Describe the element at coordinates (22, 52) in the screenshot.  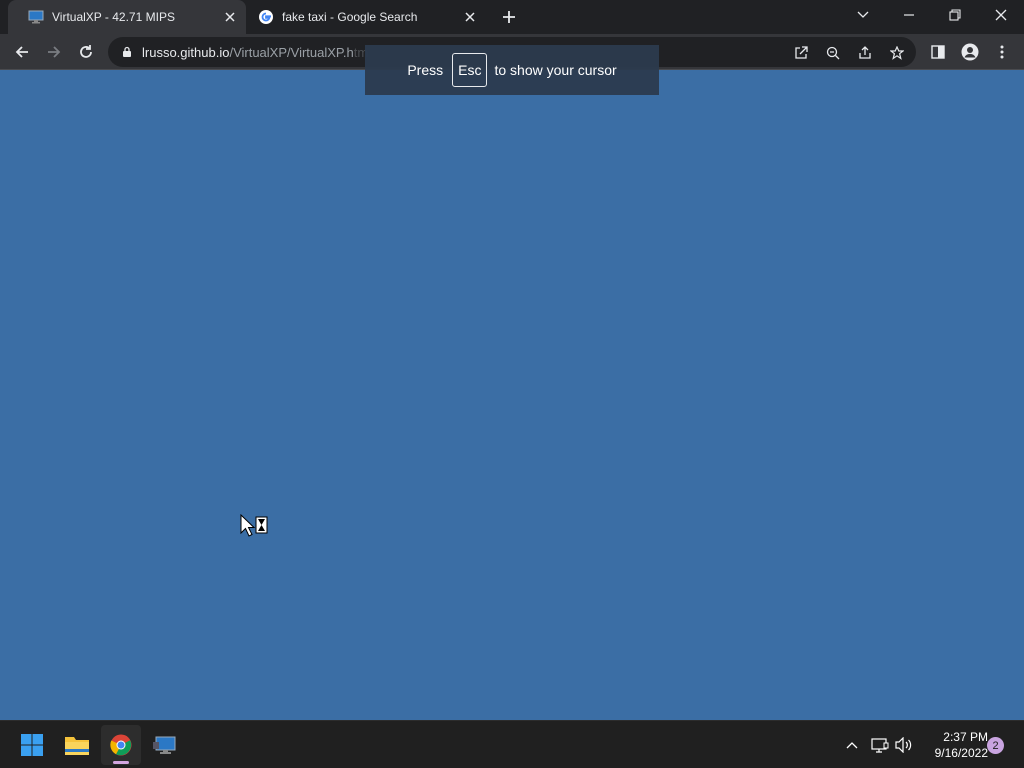
I see `back-button` at that location.